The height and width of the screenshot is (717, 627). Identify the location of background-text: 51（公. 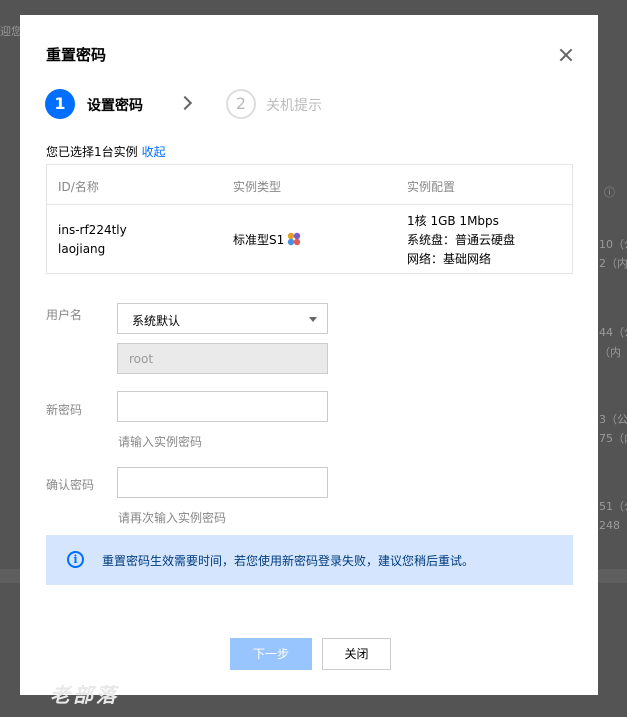
(613, 506).